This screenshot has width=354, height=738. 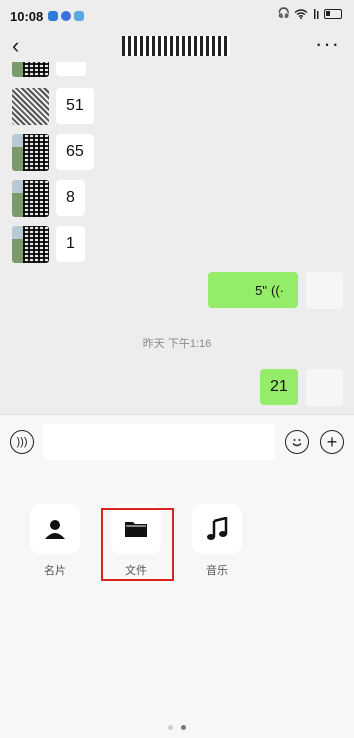 I want to click on message-bubble-own: 21, so click(x=279, y=387).